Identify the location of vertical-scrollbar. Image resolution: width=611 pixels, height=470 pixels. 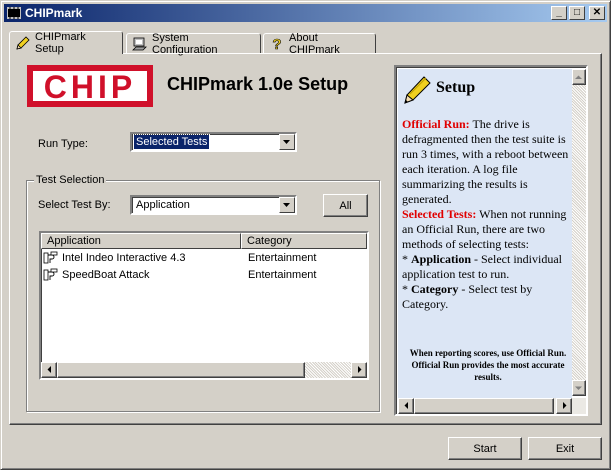
(579, 232).